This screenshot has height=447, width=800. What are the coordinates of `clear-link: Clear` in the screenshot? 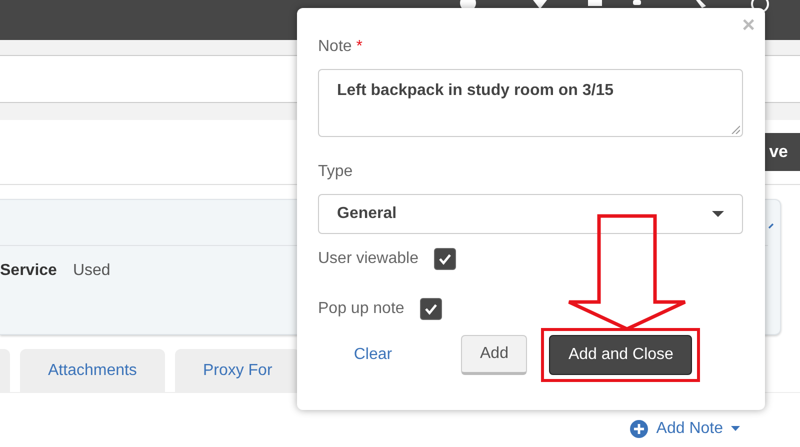 It's located at (373, 355).